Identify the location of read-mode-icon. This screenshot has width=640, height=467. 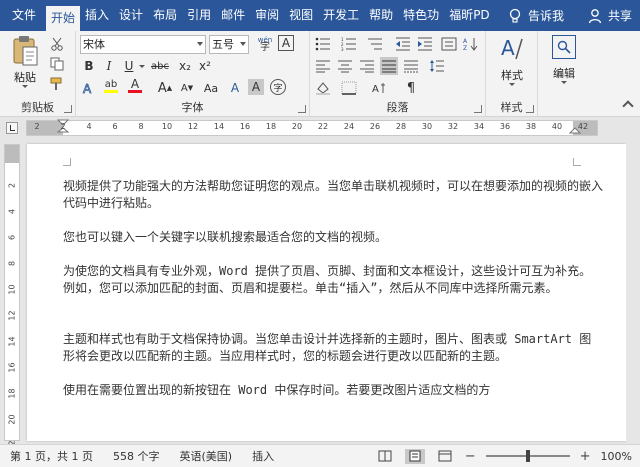
(385, 456).